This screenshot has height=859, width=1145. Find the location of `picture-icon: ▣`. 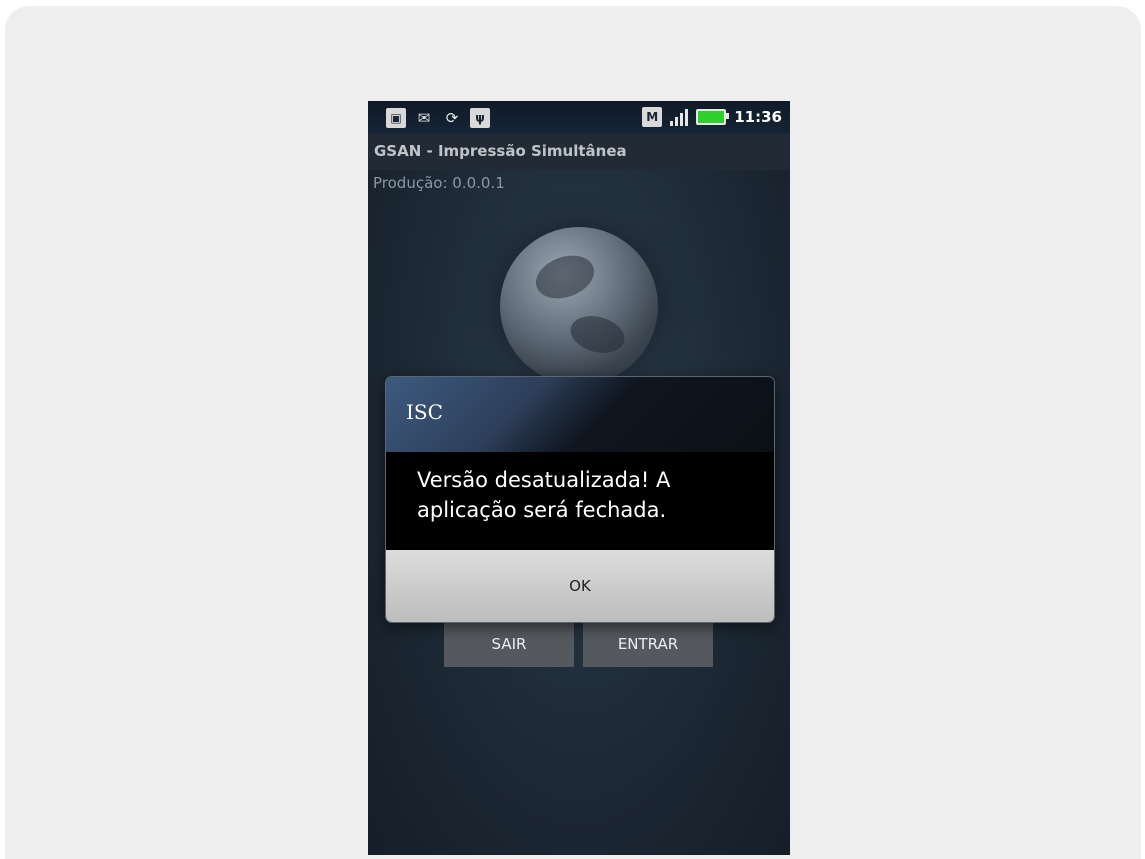

picture-icon: ▣ is located at coordinates (396, 118).